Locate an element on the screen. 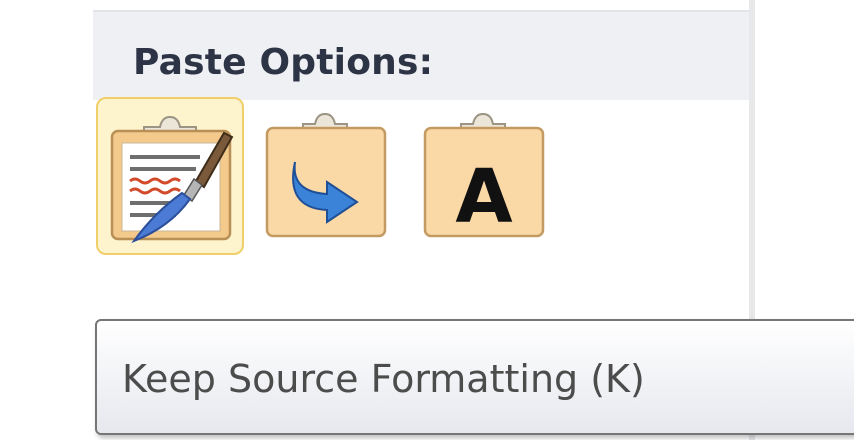 The width and height of the screenshot is (854, 440). keep-source-formatting-button is located at coordinates (170, 176).